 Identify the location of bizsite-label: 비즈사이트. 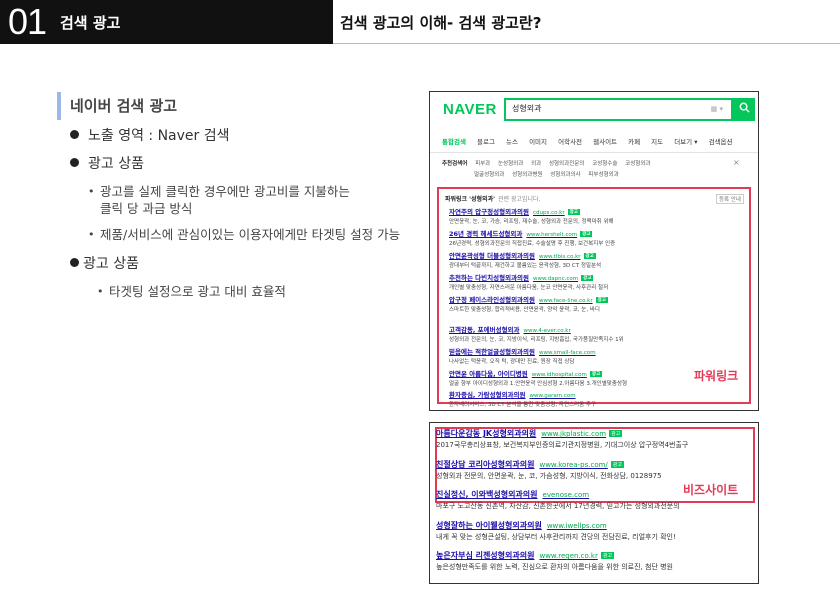
(711, 490).